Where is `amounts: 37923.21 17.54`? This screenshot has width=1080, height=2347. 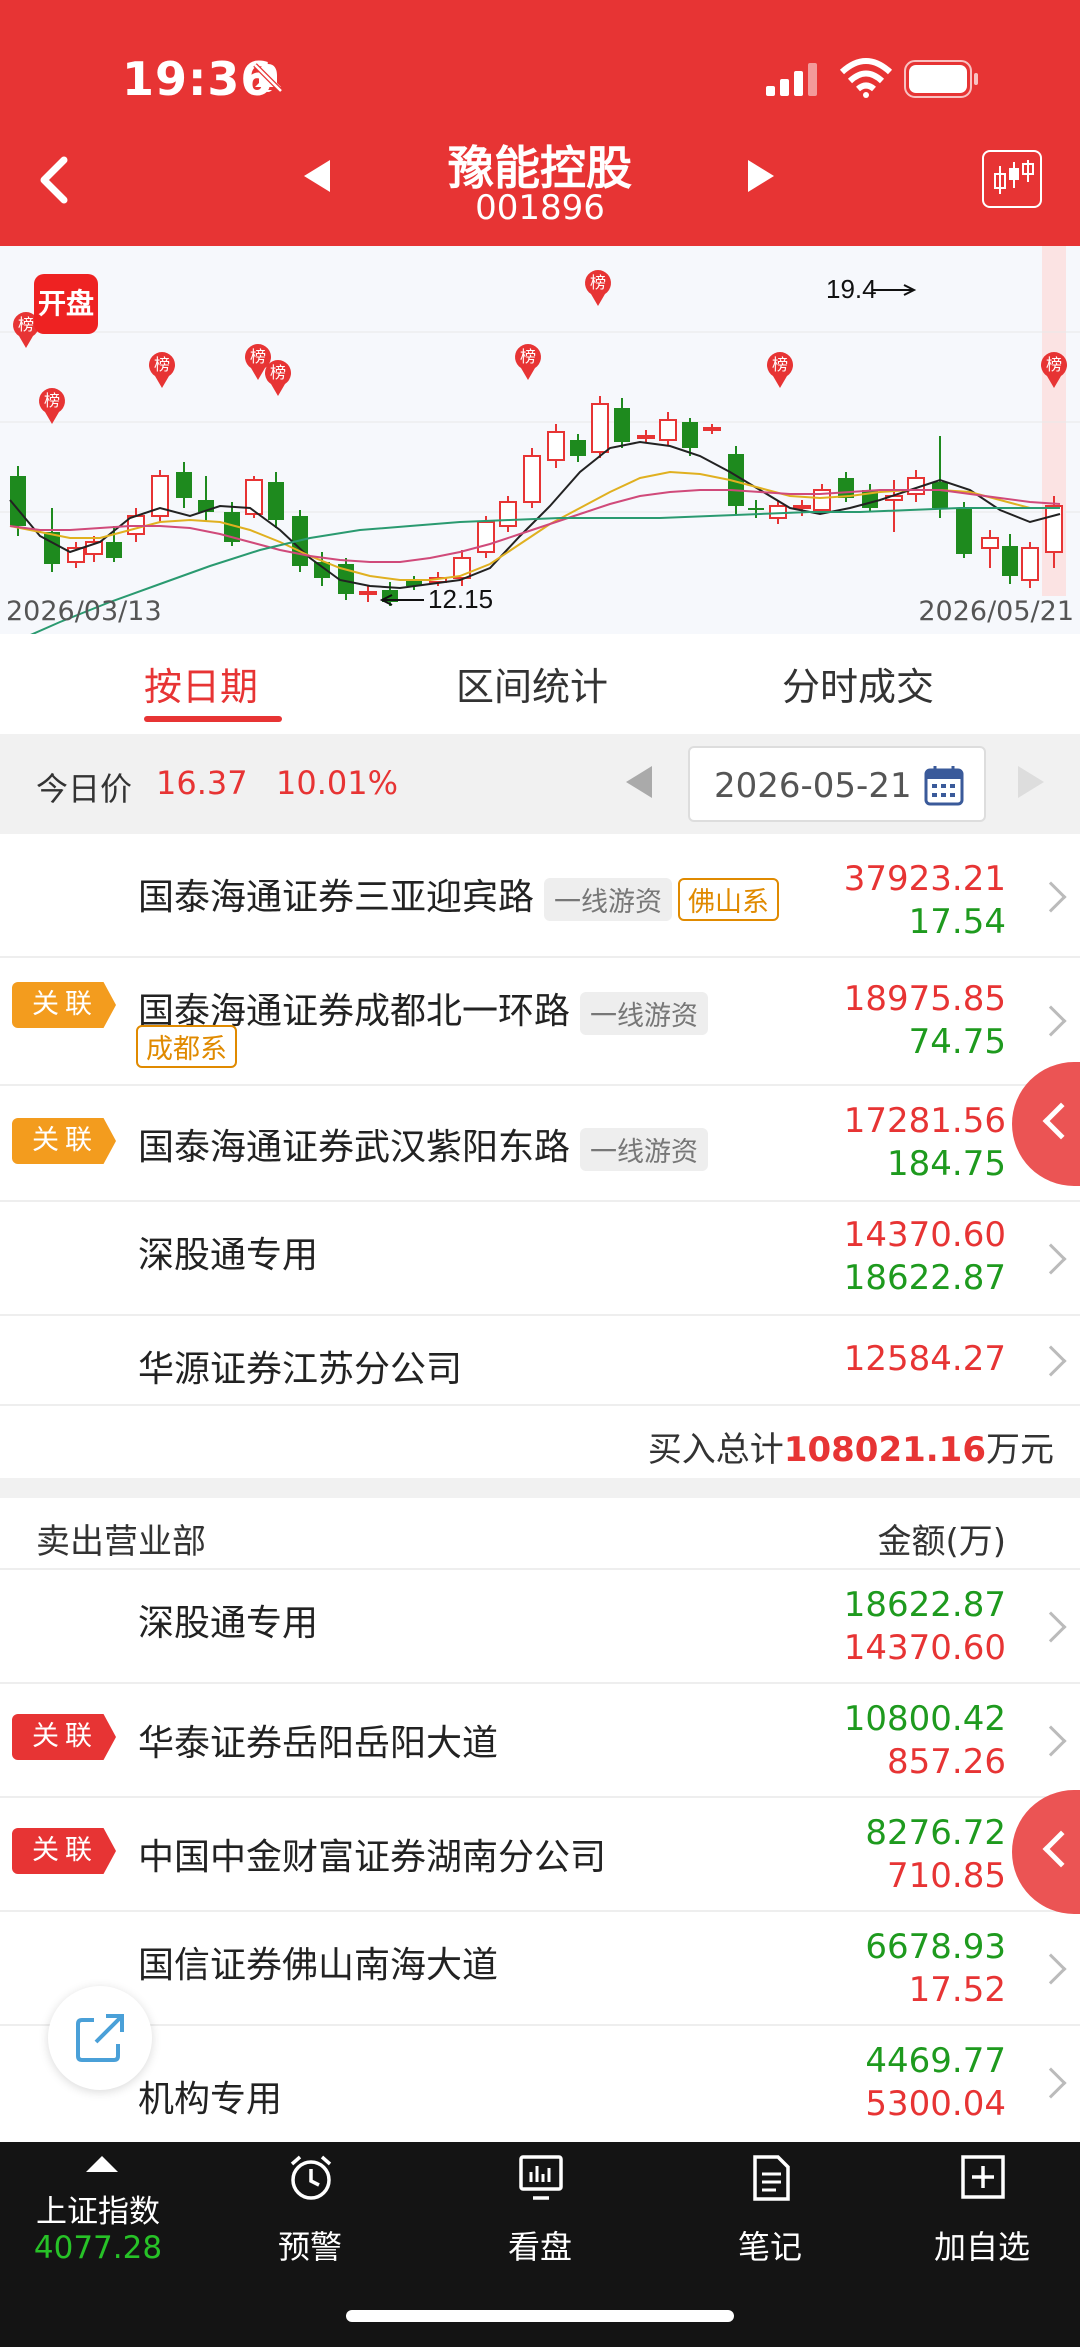 amounts: 37923.21 17.54 is located at coordinates (925, 901).